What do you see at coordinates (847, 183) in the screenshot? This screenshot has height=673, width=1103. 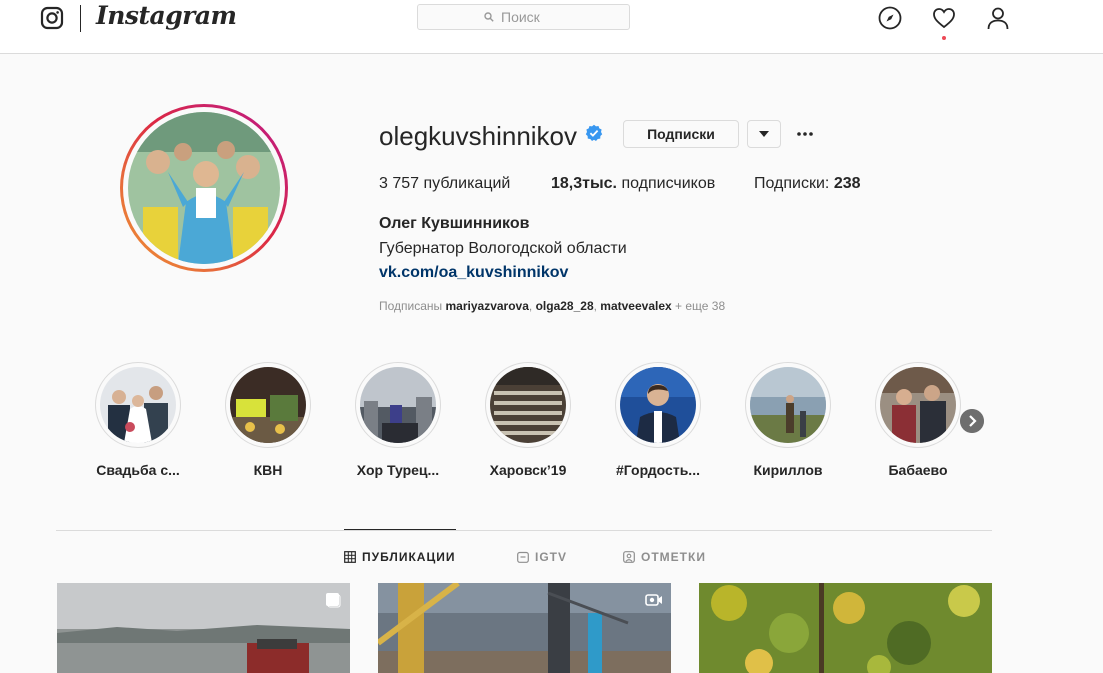 I see `following-count-value: 238` at bounding box center [847, 183].